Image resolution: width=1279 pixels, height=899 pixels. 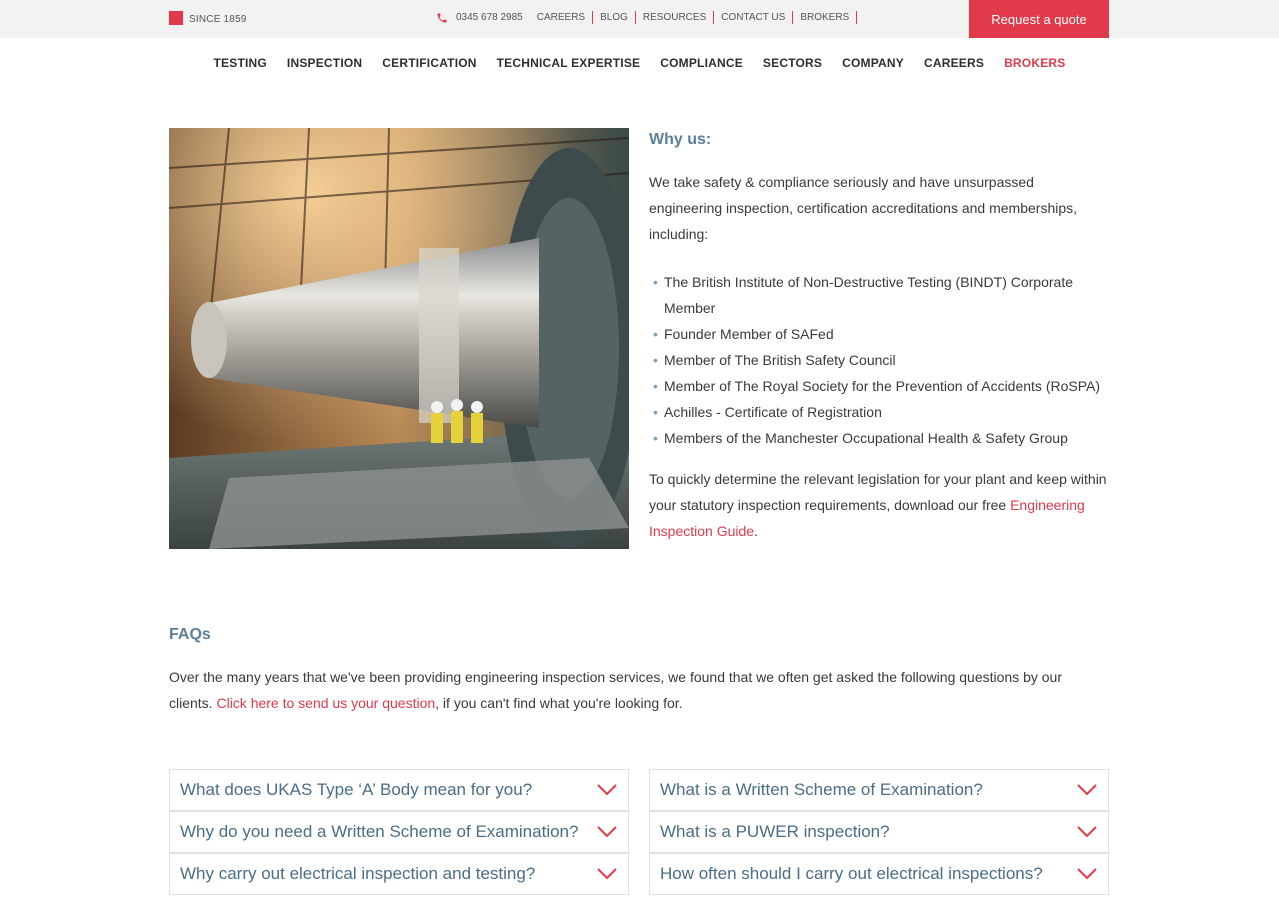 What do you see at coordinates (954, 63) in the screenshot?
I see `nav-item-careers: CAREERS` at bounding box center [954, 63].